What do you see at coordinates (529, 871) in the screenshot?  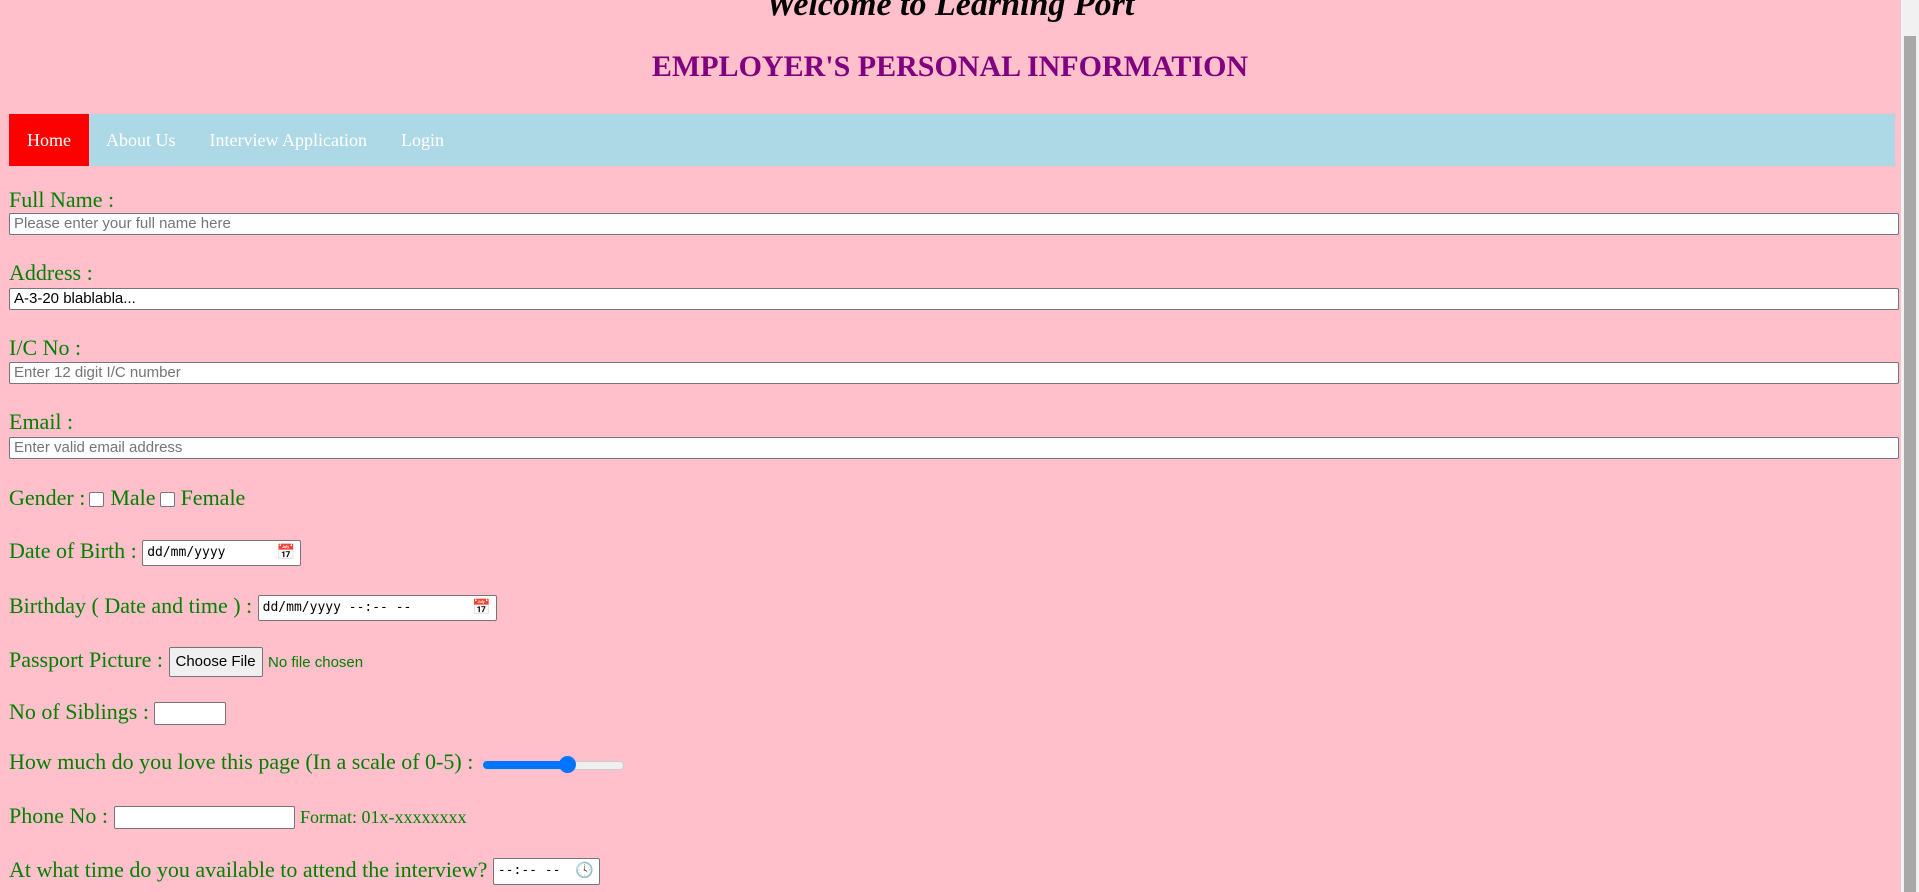 I see `time-placeholder: --:-- --` at bounding box center [529, 871].